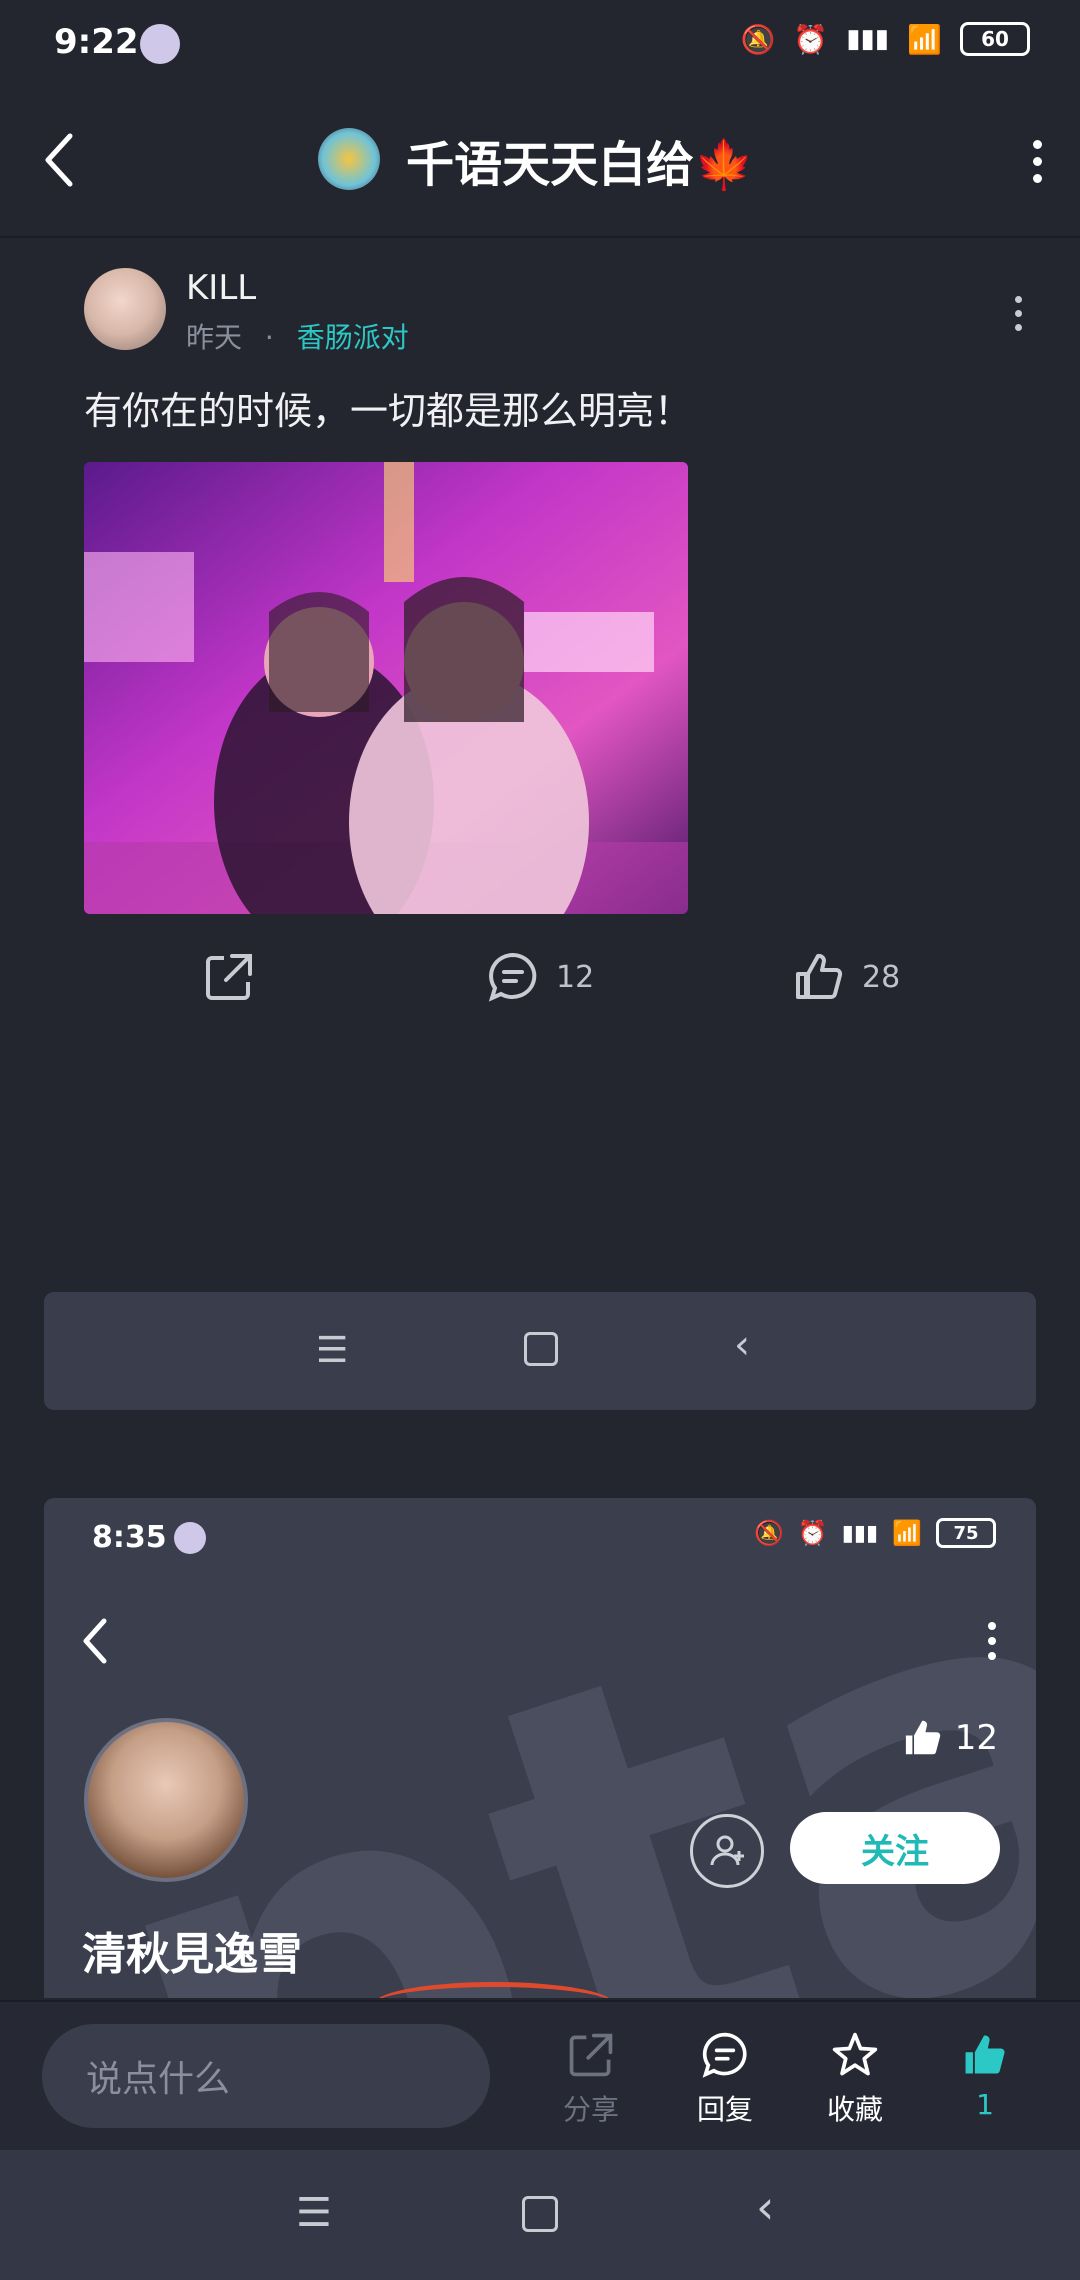 The width and height of the screenshot is (1080, 2280). What do you see at coordinates (353, 337) in the screenshot?
I see `post-topic-link: 香肠派对` at bounding box center [353, 337].